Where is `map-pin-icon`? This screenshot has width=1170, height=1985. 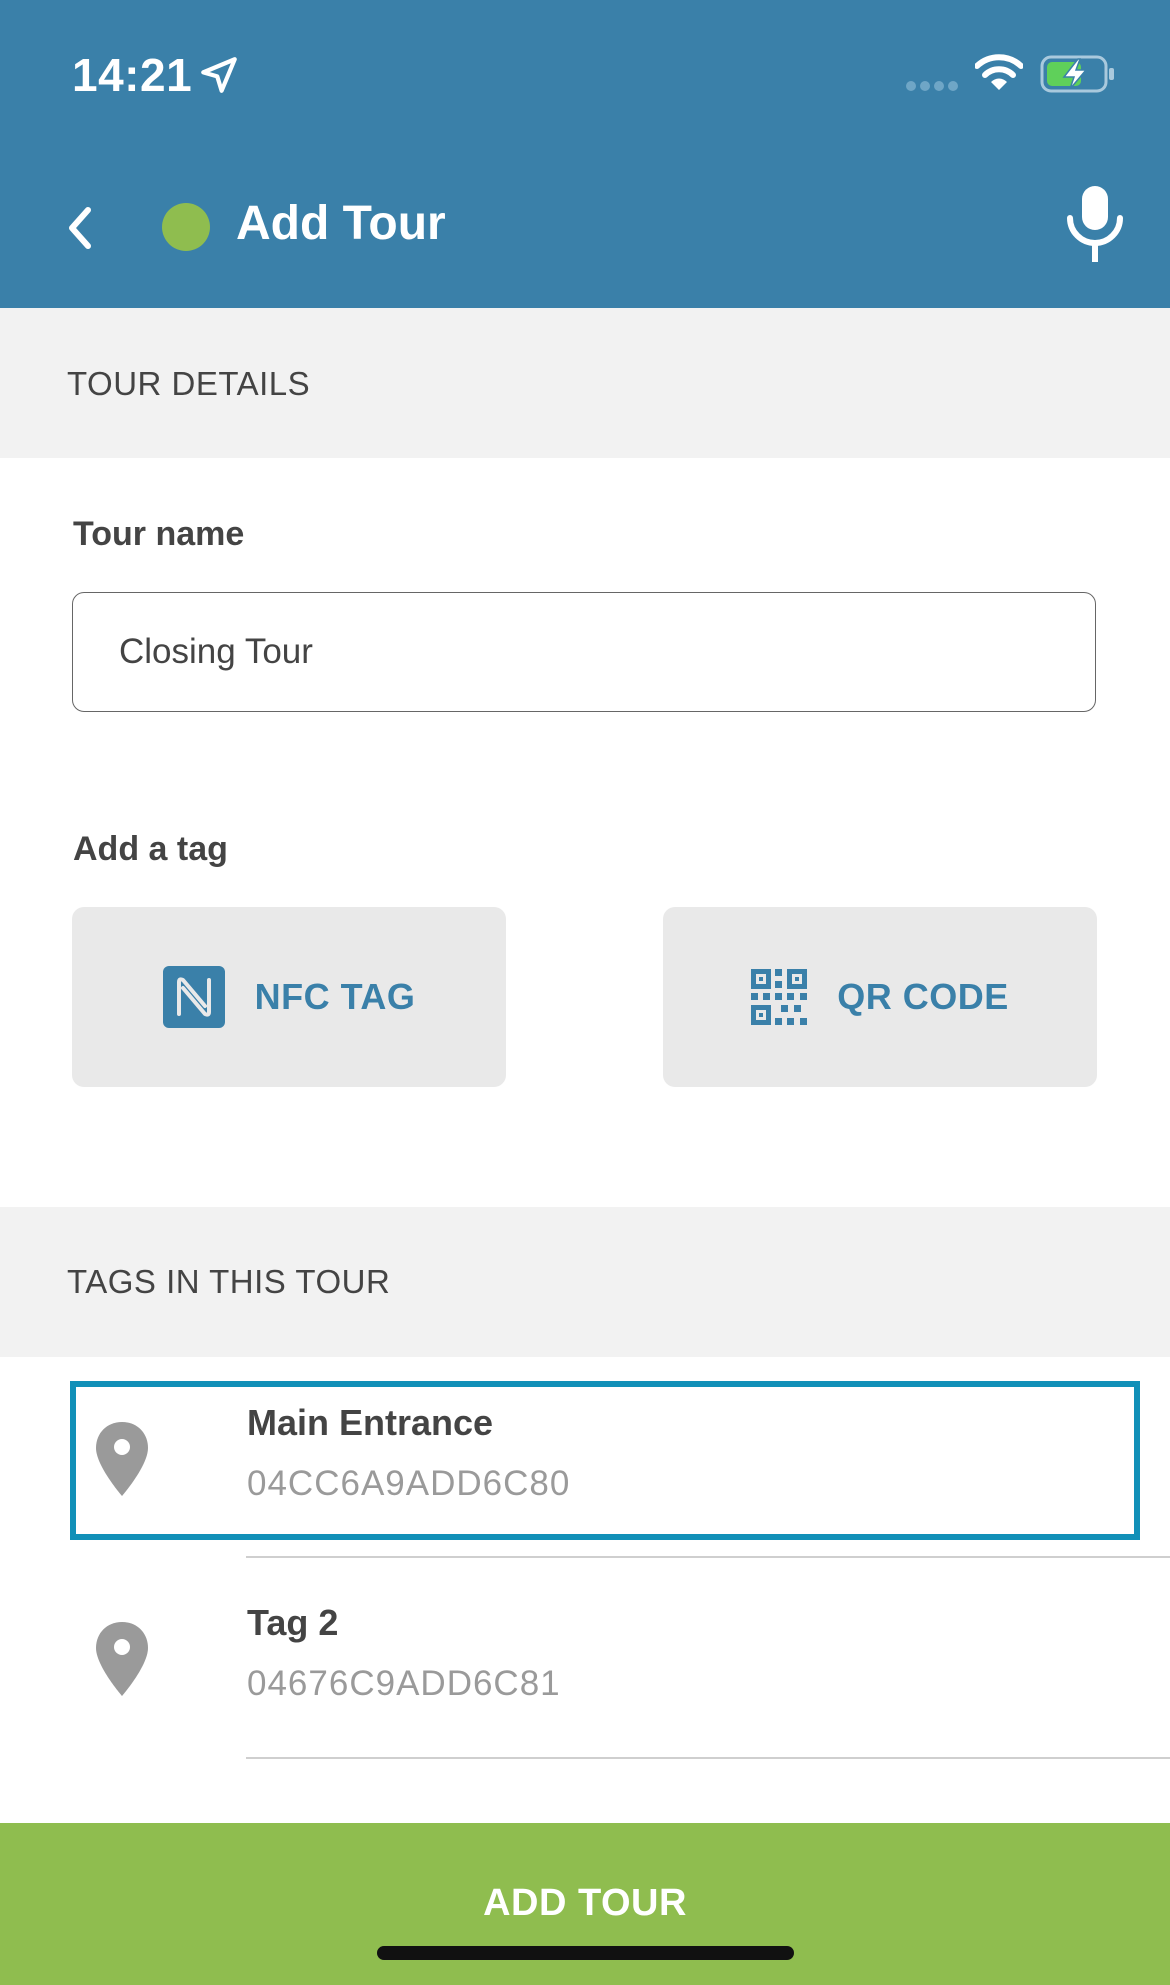
map-pin-icon is located at coordinates (122, 1659).